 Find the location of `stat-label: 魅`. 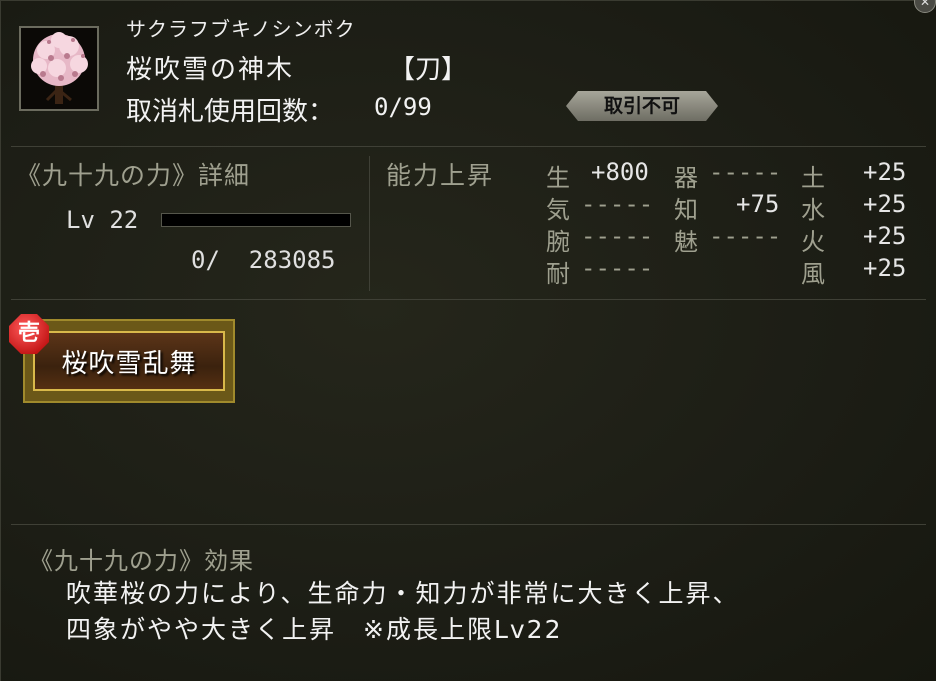

stat-label: 魅 is located at coordinates (686, 242).